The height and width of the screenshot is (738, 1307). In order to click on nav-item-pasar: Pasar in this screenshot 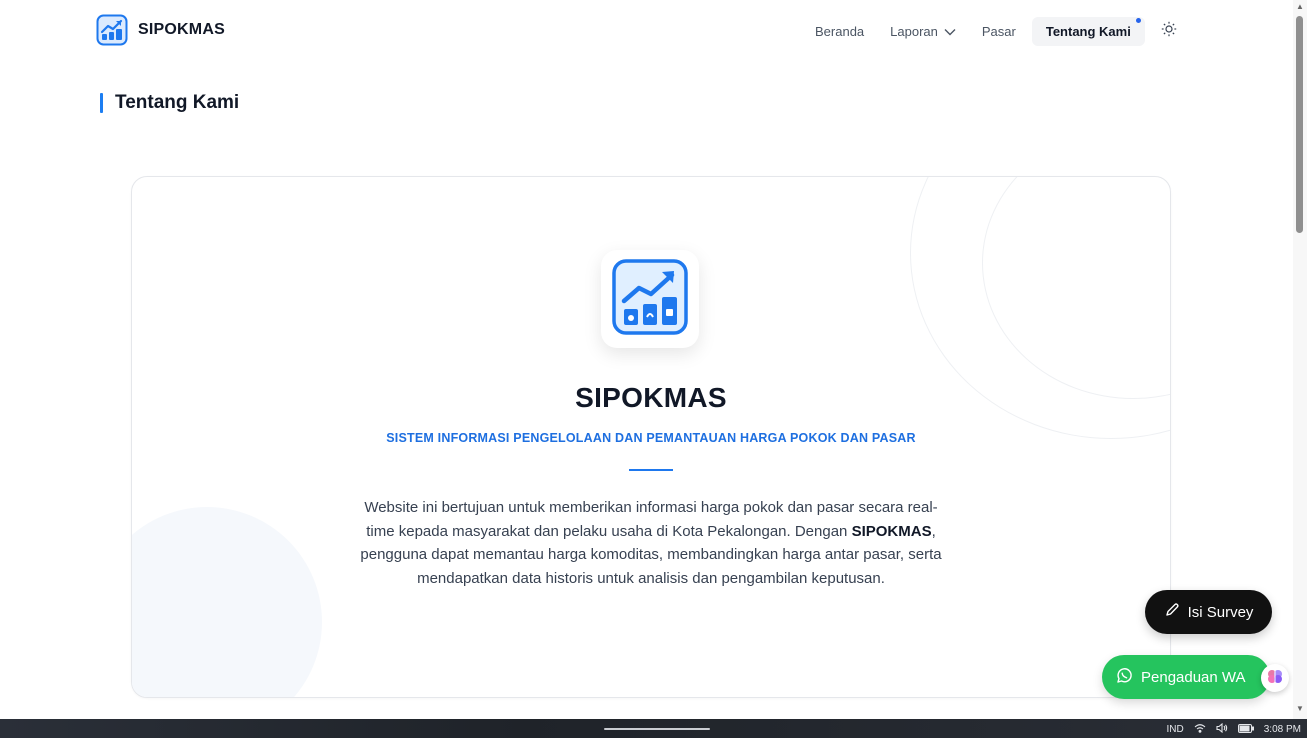, I will do `click(999, 31)`.